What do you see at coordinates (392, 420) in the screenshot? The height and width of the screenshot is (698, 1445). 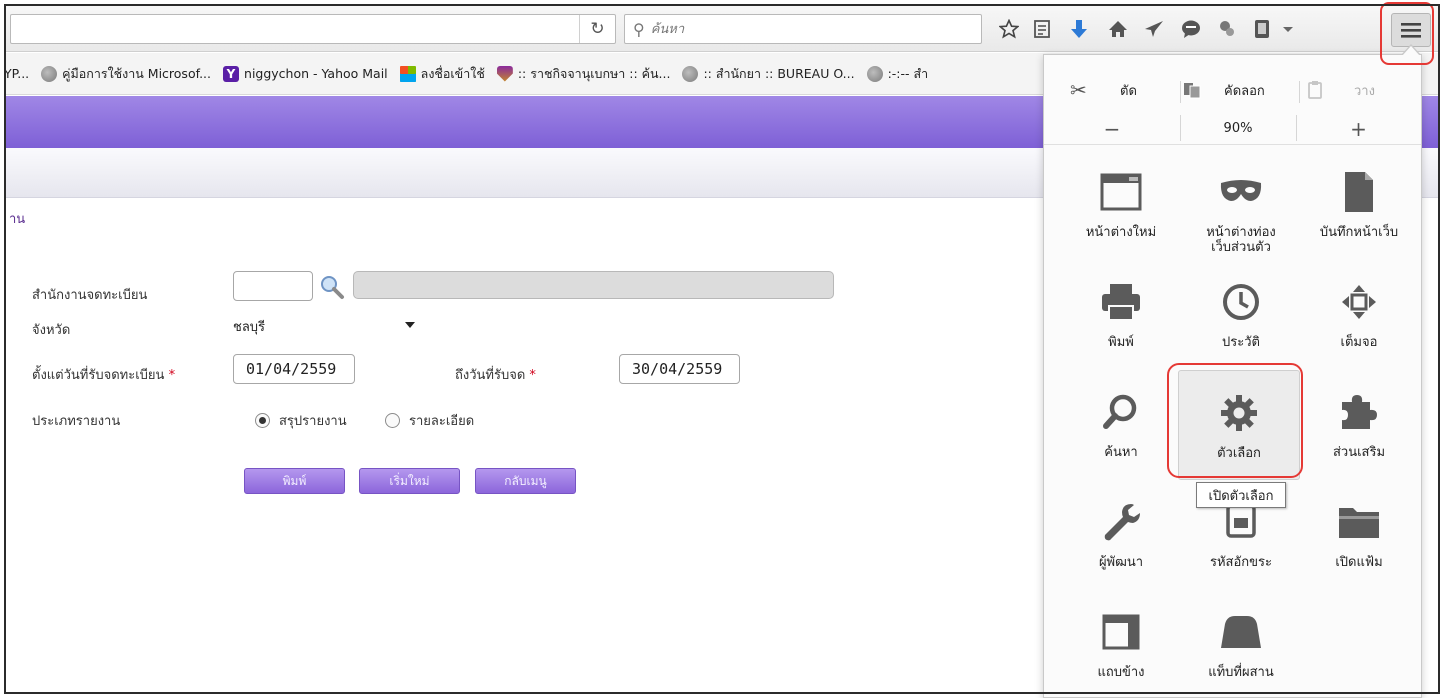 I see `radio-dot` at bounding box center [392, 420].